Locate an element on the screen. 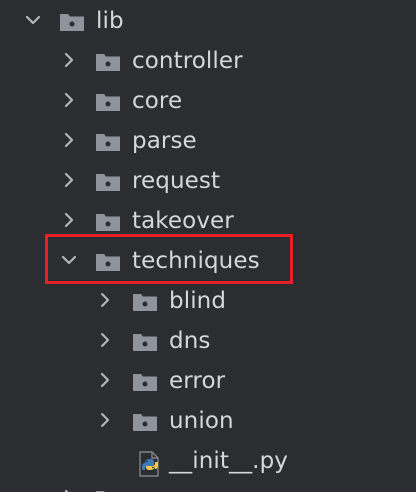 The height and width of the screenshot is (492, 416). tree-item-label: union is located at coordinates (201, 421).